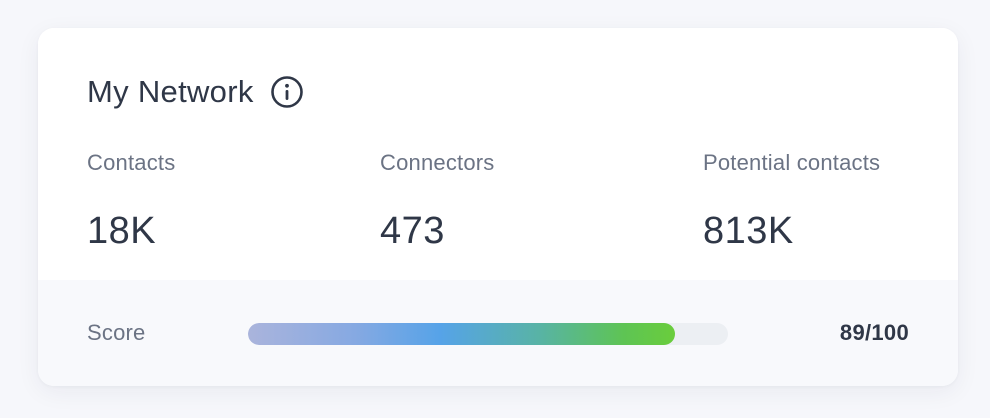 This screenshot has width=990, height=418. I want to click on card-title: My Network, so click(170, 91).